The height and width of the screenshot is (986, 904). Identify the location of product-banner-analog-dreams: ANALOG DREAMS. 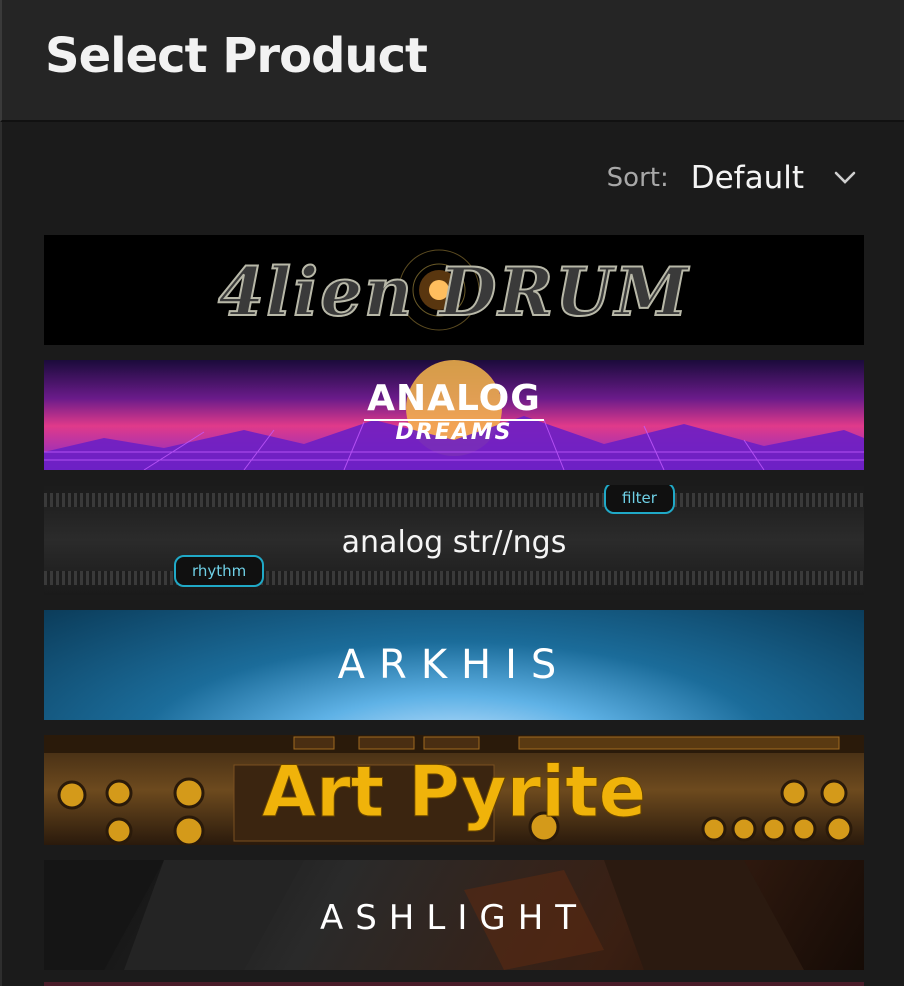
(454, 415).